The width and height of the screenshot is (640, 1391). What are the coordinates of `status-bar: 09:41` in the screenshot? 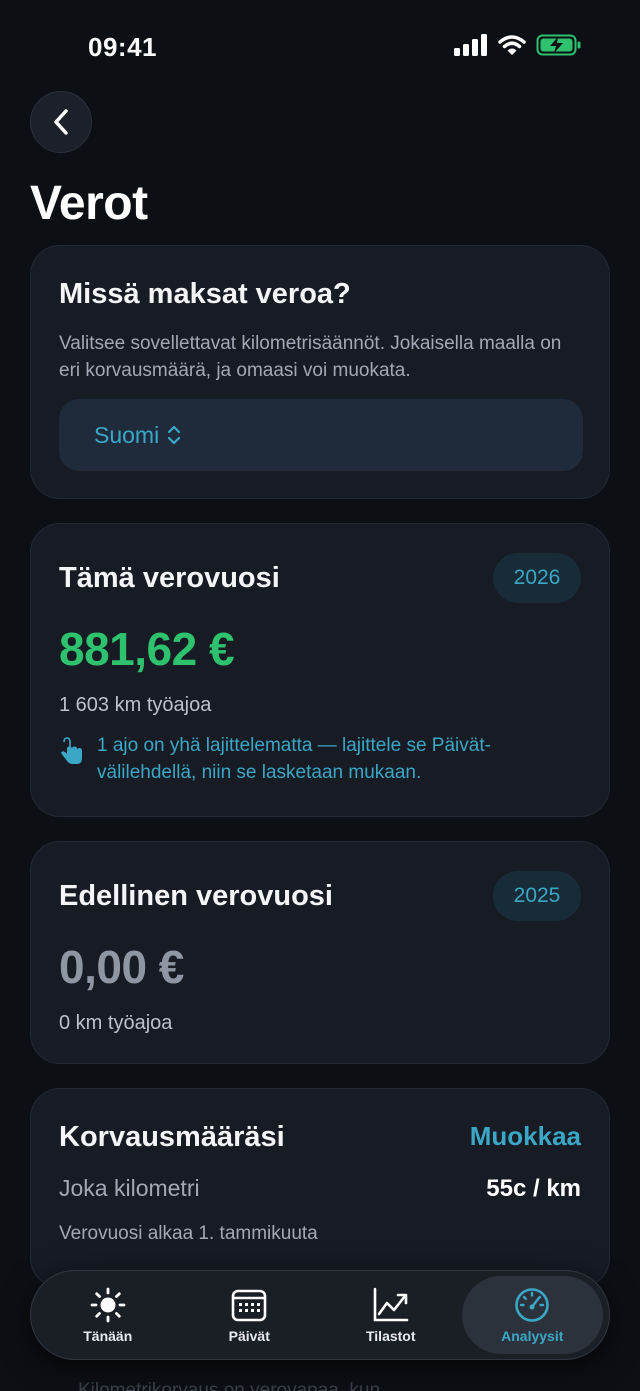 It's located at (320, 45).